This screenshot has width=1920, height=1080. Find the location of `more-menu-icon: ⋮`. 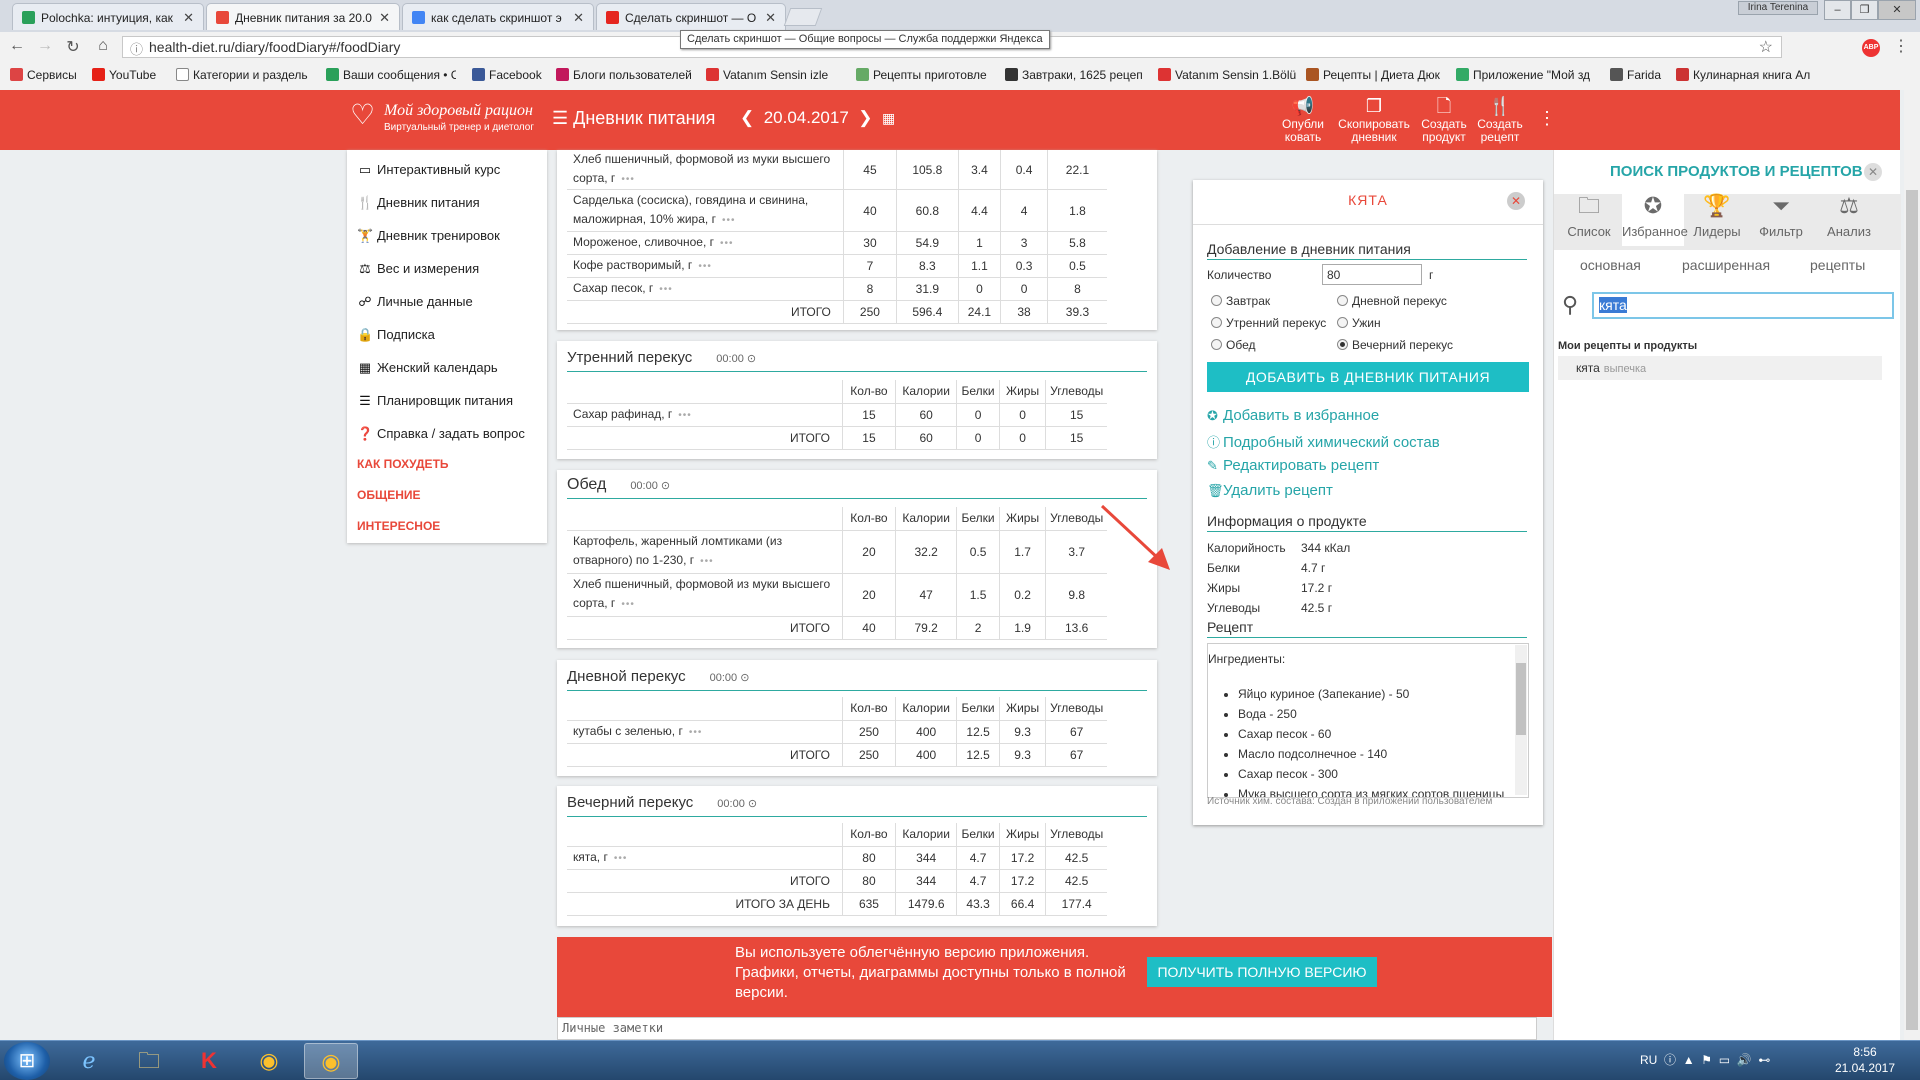

more-menu-icon: ⋮ is located at coordinates (1547, 118).